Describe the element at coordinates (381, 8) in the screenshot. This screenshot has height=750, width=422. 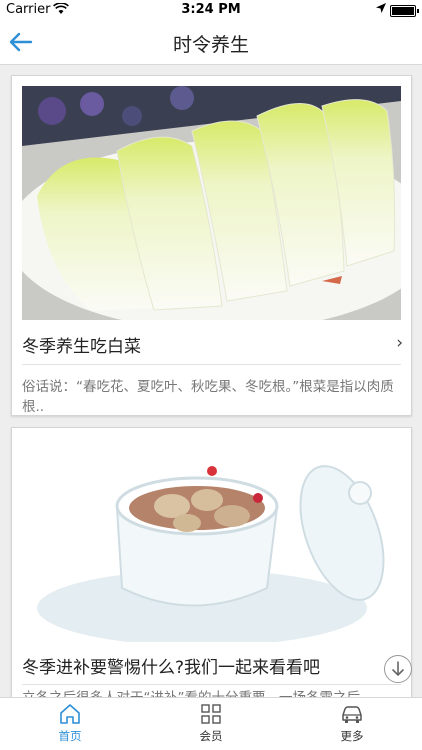
I see `location-arrow-icon` at that location.